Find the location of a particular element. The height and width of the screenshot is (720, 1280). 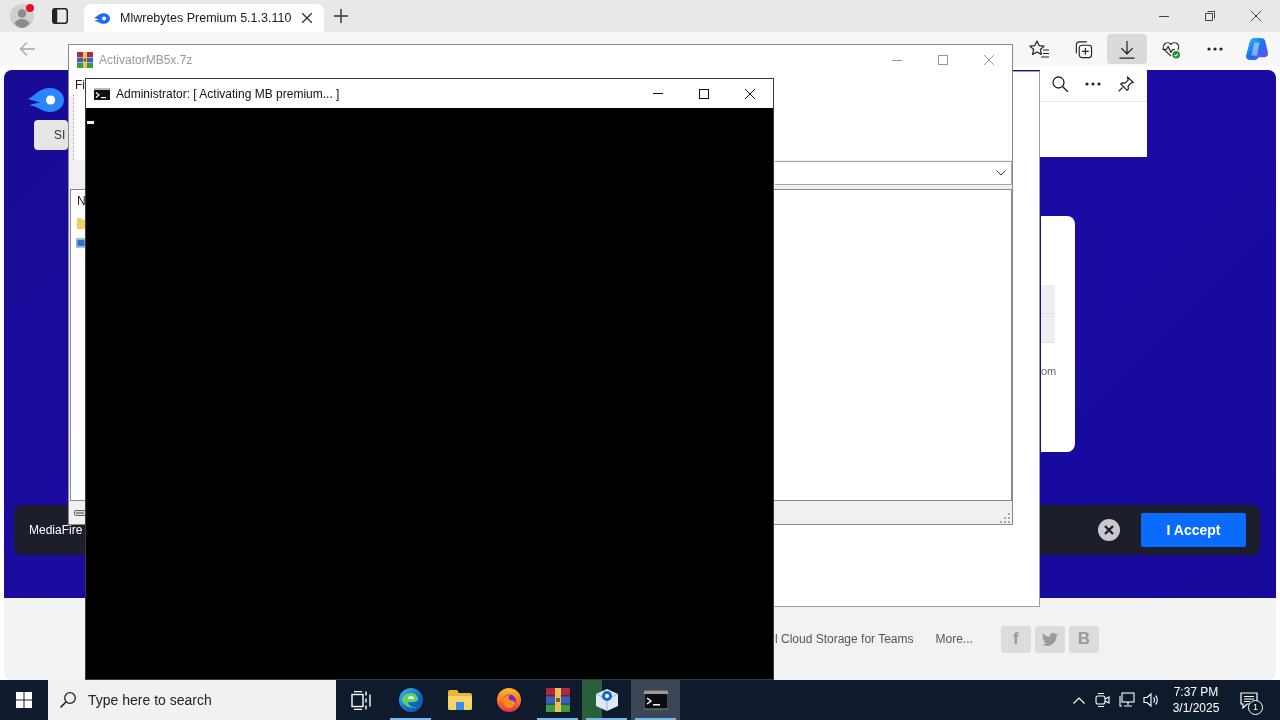

pin-icon is located at coordinates (1126, 83).